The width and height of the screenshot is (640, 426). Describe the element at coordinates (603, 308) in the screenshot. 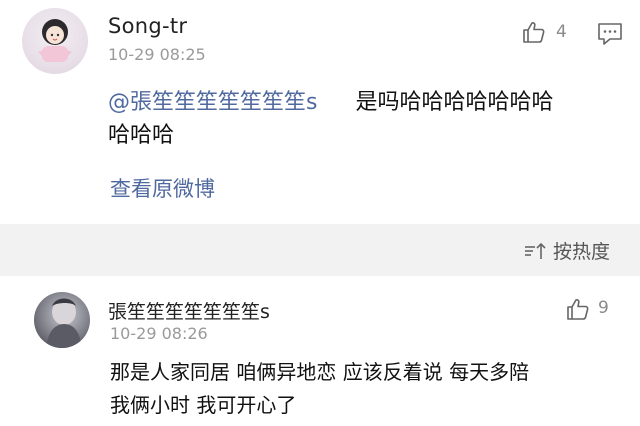

I see `like-count: 9` at that location.